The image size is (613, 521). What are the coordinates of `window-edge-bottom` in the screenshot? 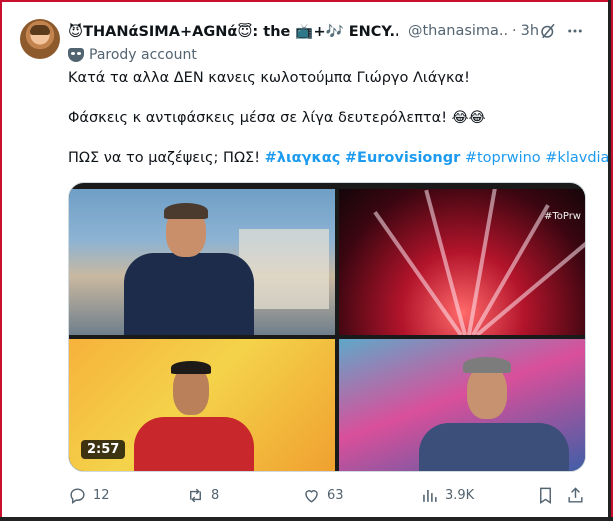 It's located at (306, 519).